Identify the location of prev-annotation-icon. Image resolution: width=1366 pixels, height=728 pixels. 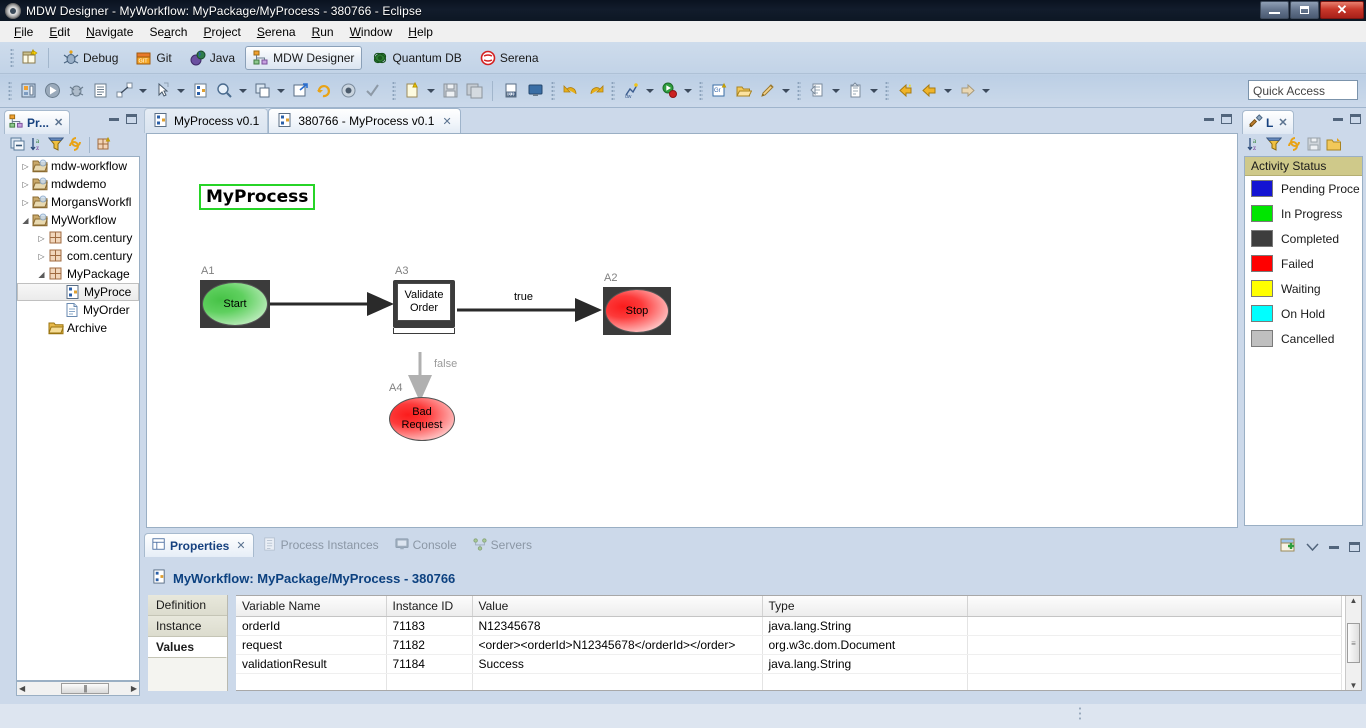
(855, 91).